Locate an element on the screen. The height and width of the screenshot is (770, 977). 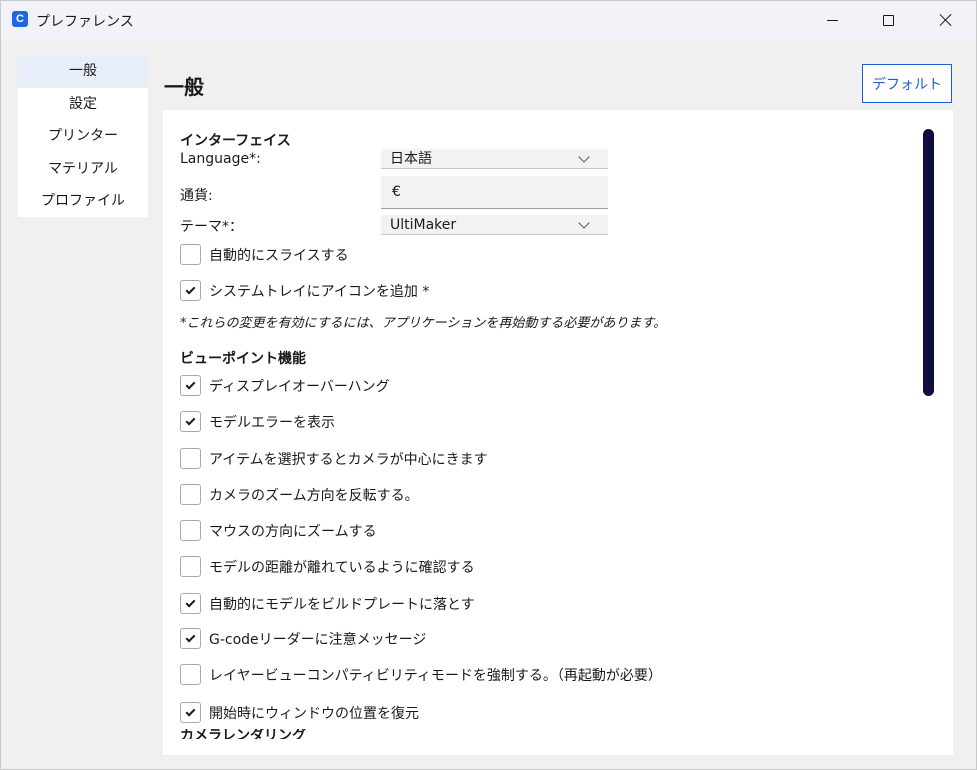
close-icon is located at coordinates (946, 20).